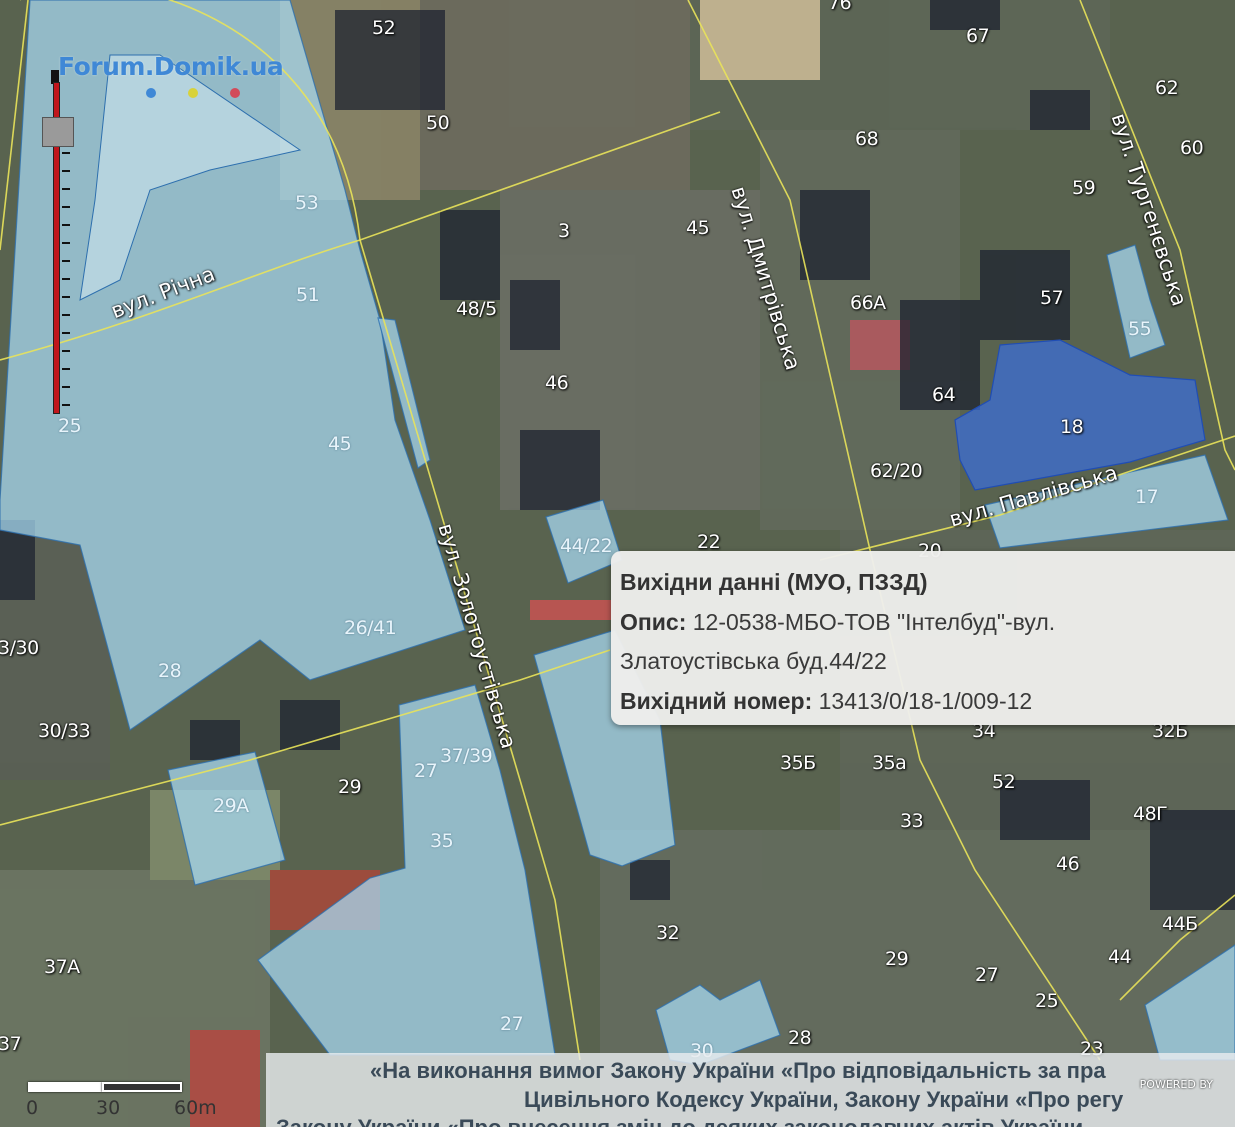 The width and height of the screenshot is (1235, 1127). What do you see at coordinates (564, 231) in the screenshot?
I see `house-number: 3` at bounding box center [564, 231].